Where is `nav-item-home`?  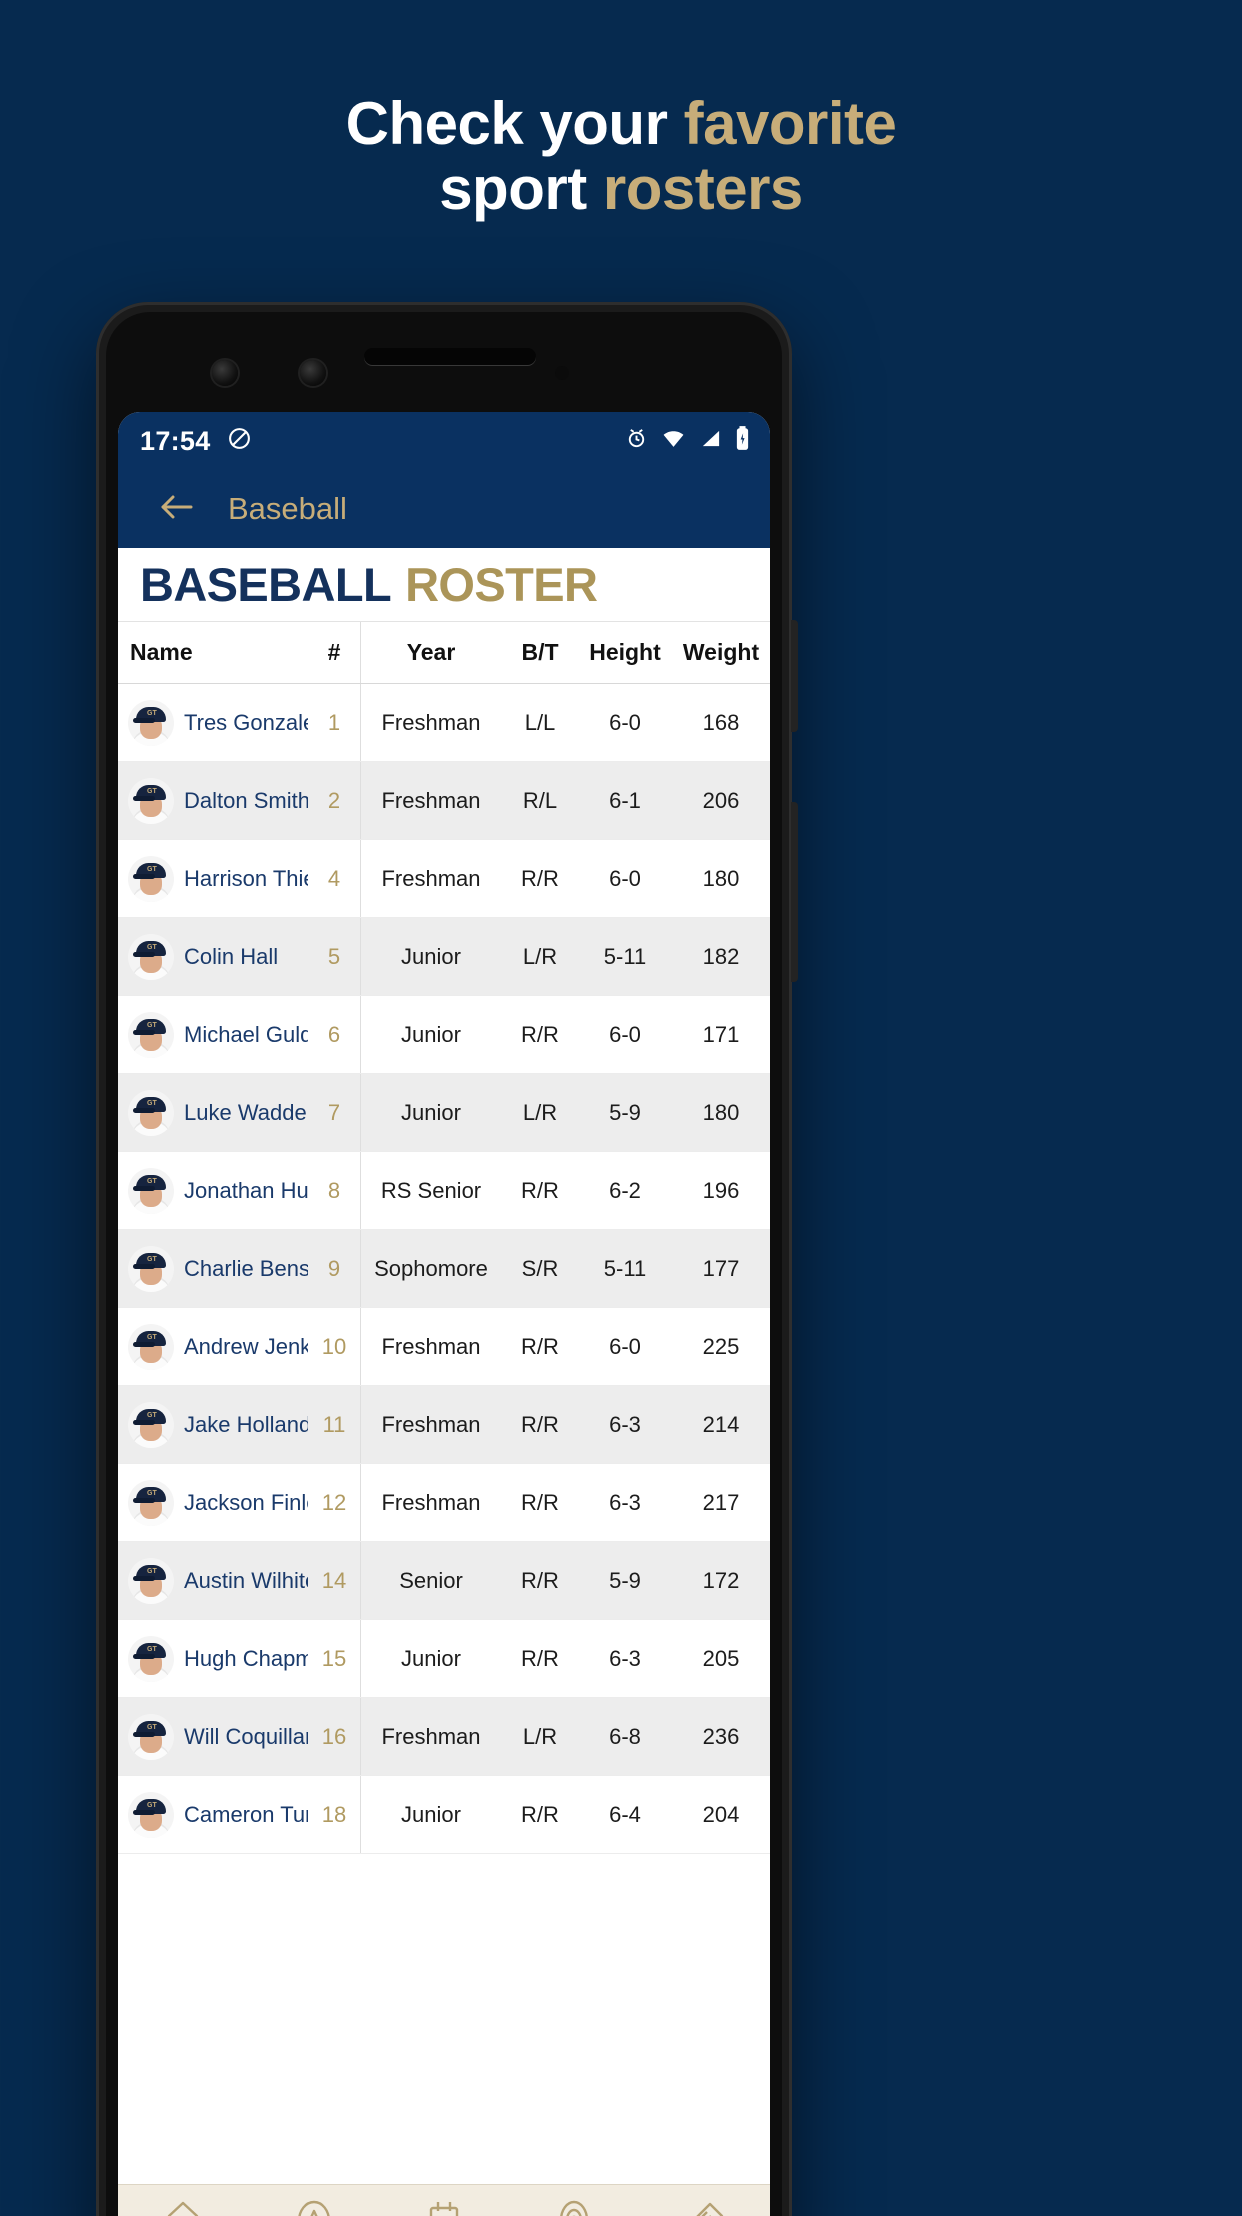
nav-item-home is located at coordinates (183, 2200).